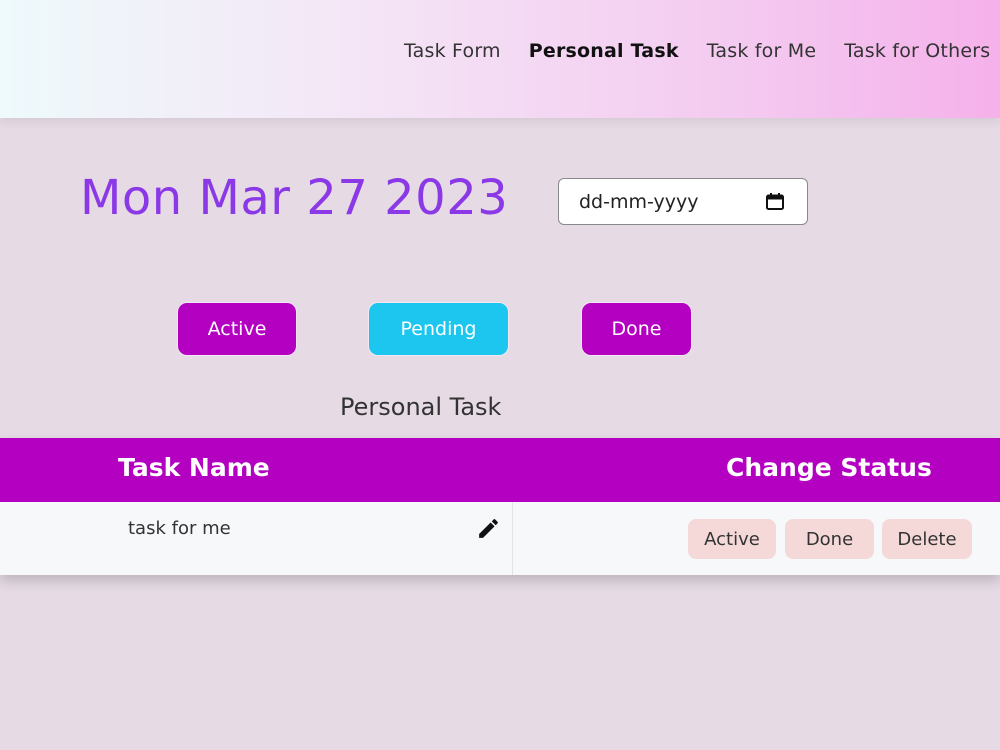 Image resolution: width=1000 pixels, height=750 pixels. I want to click on column-header-task-name: Task Name, so click(194, 467).